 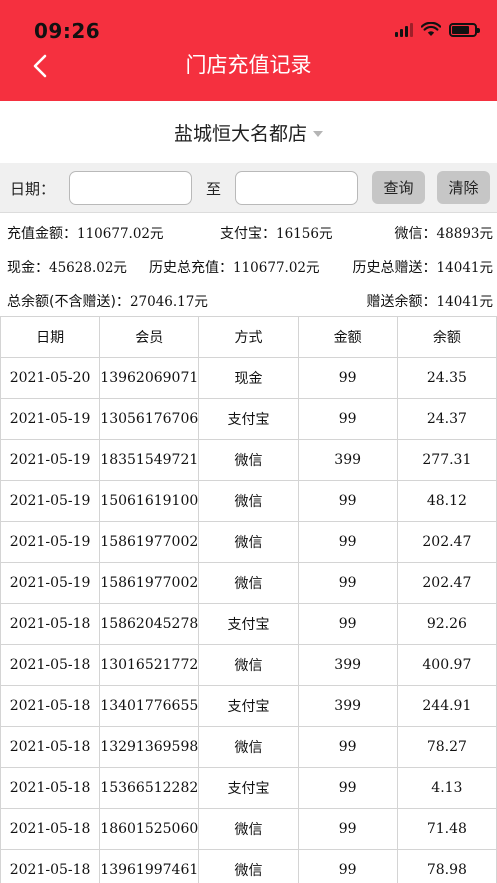 What do you see at coordinates (446, 337) in the screenshot?
I see `column-header-balance: 余额` at bounding box center [446, 337].